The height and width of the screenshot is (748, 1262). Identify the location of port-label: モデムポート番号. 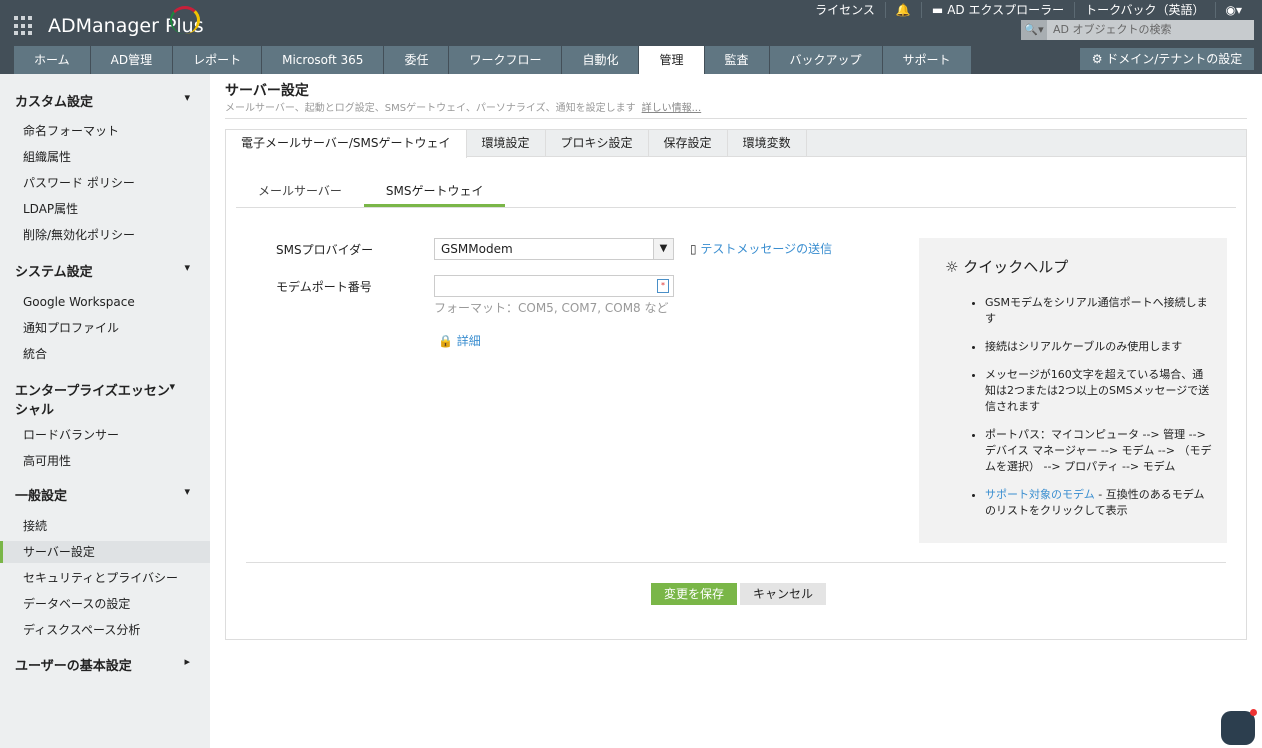
(324, 287).